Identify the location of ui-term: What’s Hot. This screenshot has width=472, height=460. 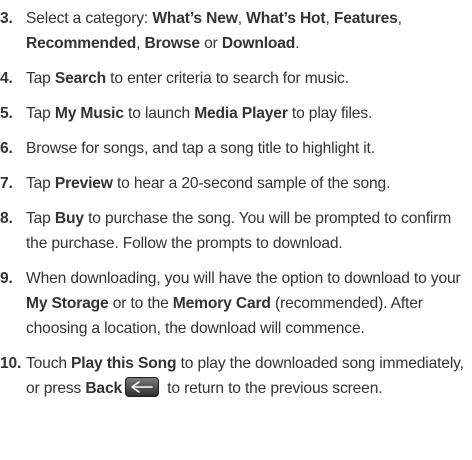
(286, 18).